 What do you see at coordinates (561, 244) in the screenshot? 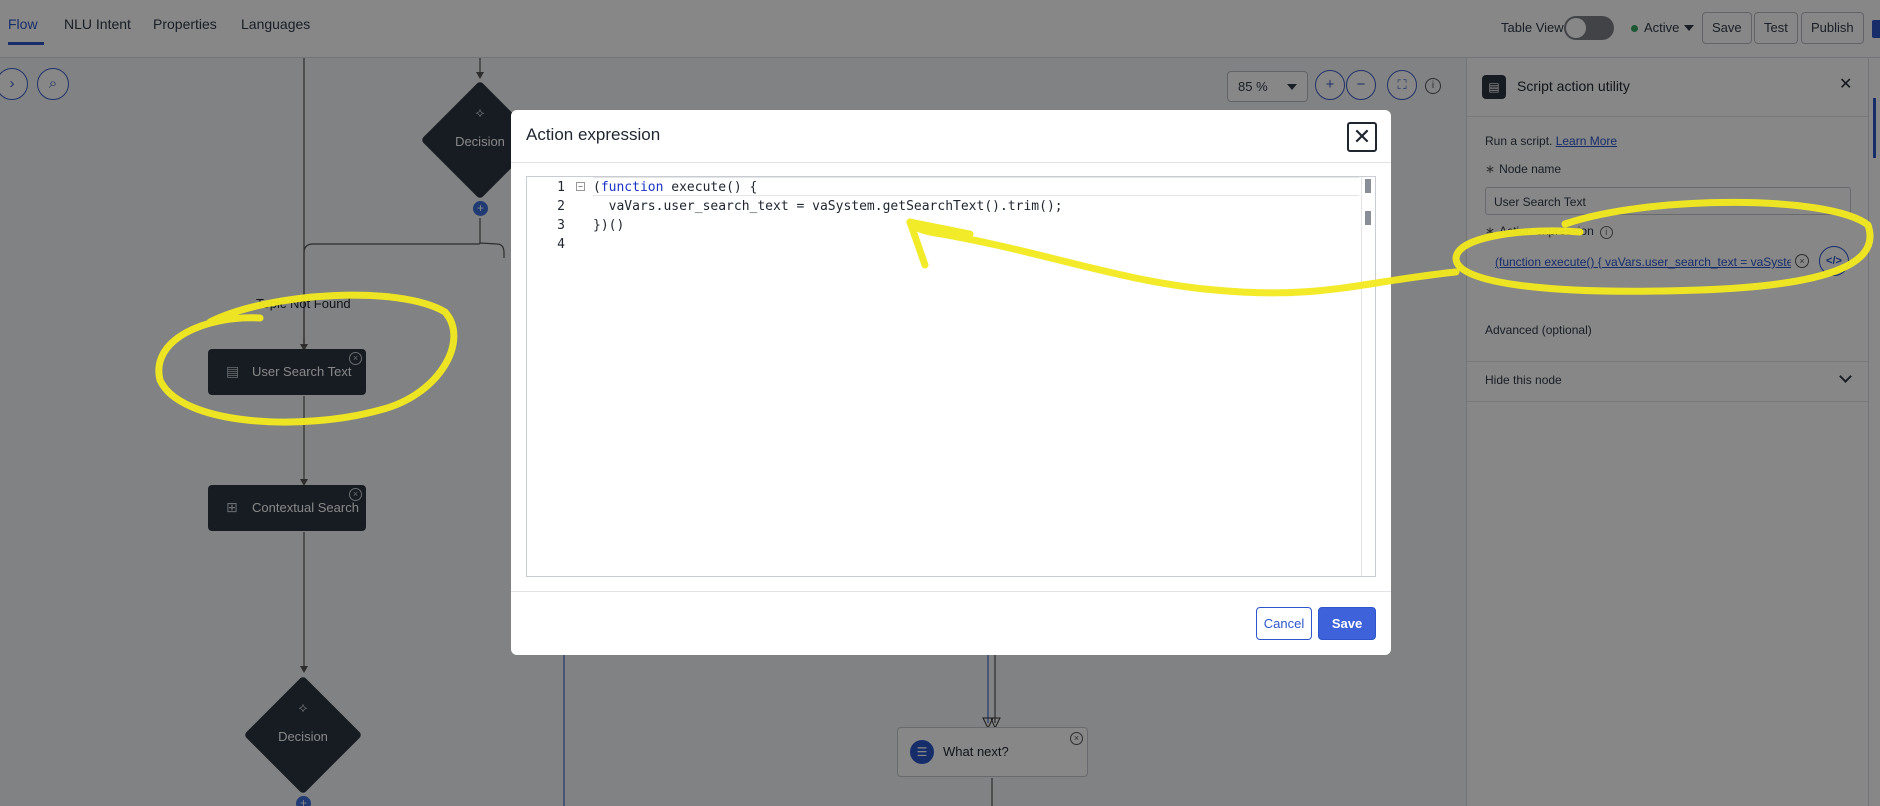
I see `line-number: 4` at bounding box center [561, 244].